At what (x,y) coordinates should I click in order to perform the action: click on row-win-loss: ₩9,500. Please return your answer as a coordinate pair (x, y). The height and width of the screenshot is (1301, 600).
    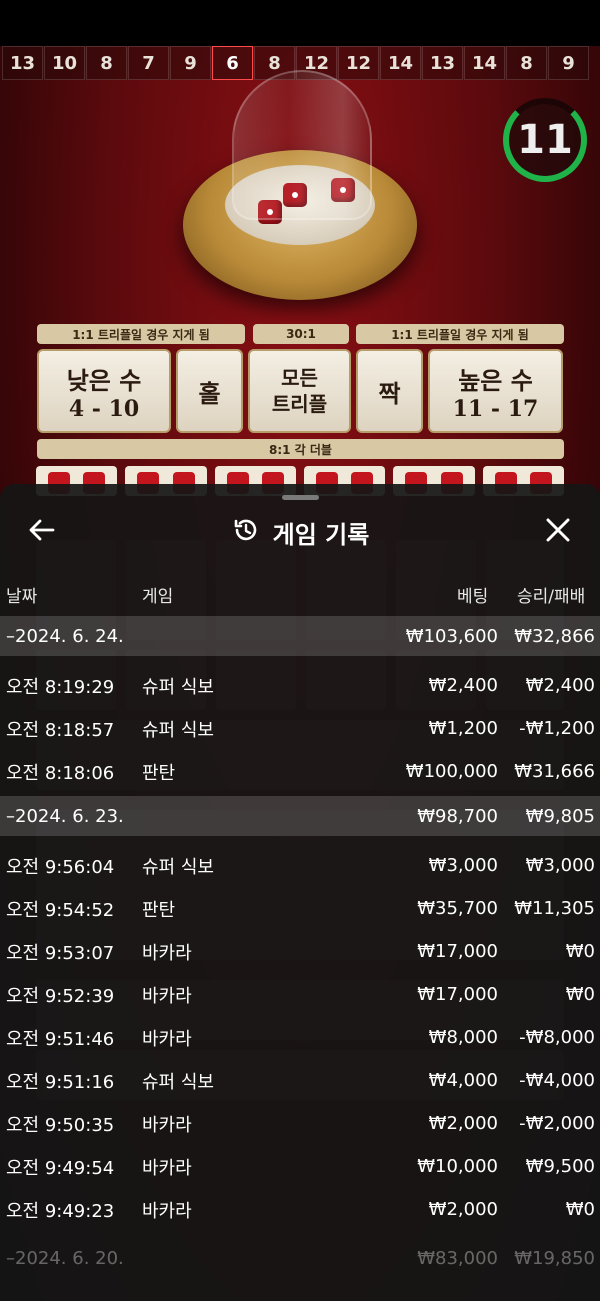
    Looking at the image, I should click on (560, 1166).